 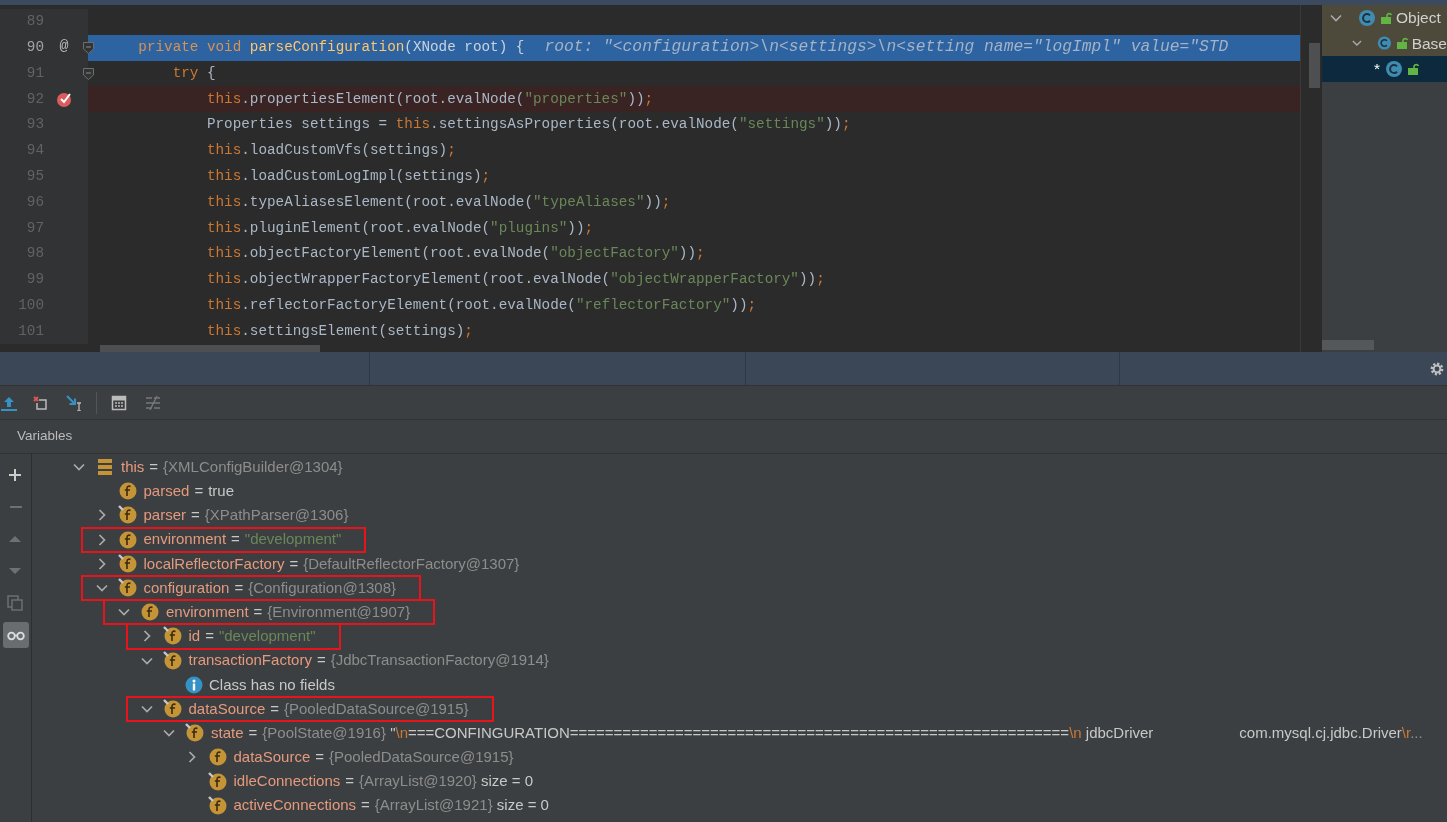 I want to click on code-line: Properties settings = this.settingsAsProperties(root.evalNode("settings"));, so click(x=528, y=125).